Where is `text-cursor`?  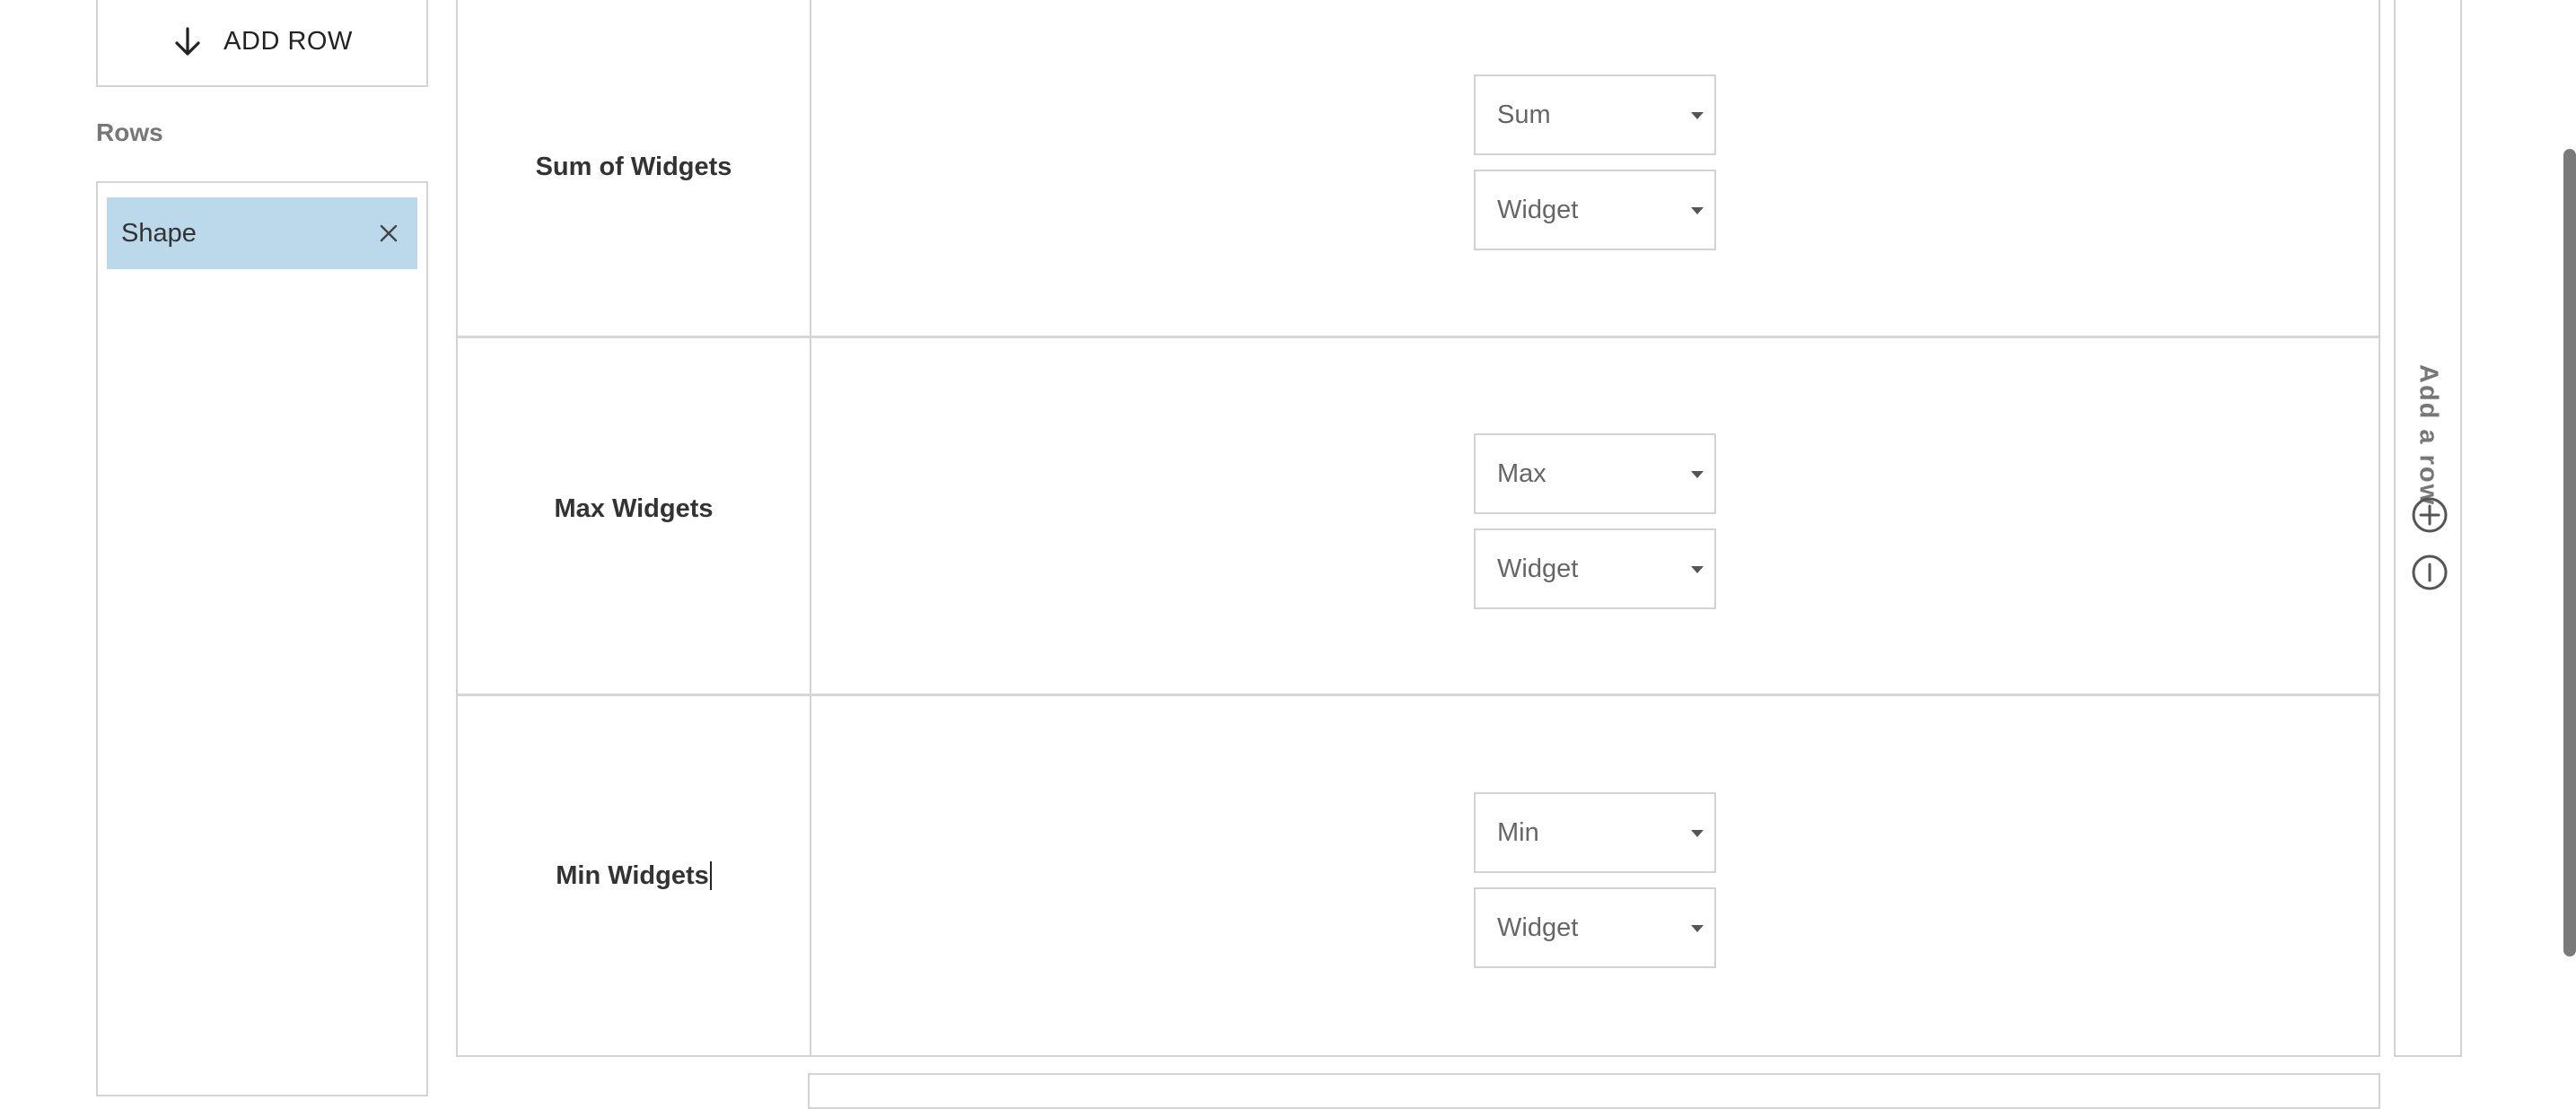 text-cursor is located at coordinates (710, 875).